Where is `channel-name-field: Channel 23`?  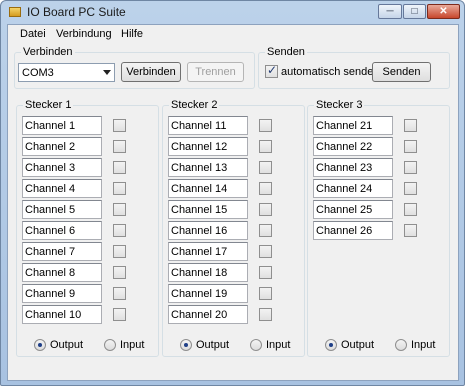 channel-name-field: Channel 23 is located at coordinates (353, 167).